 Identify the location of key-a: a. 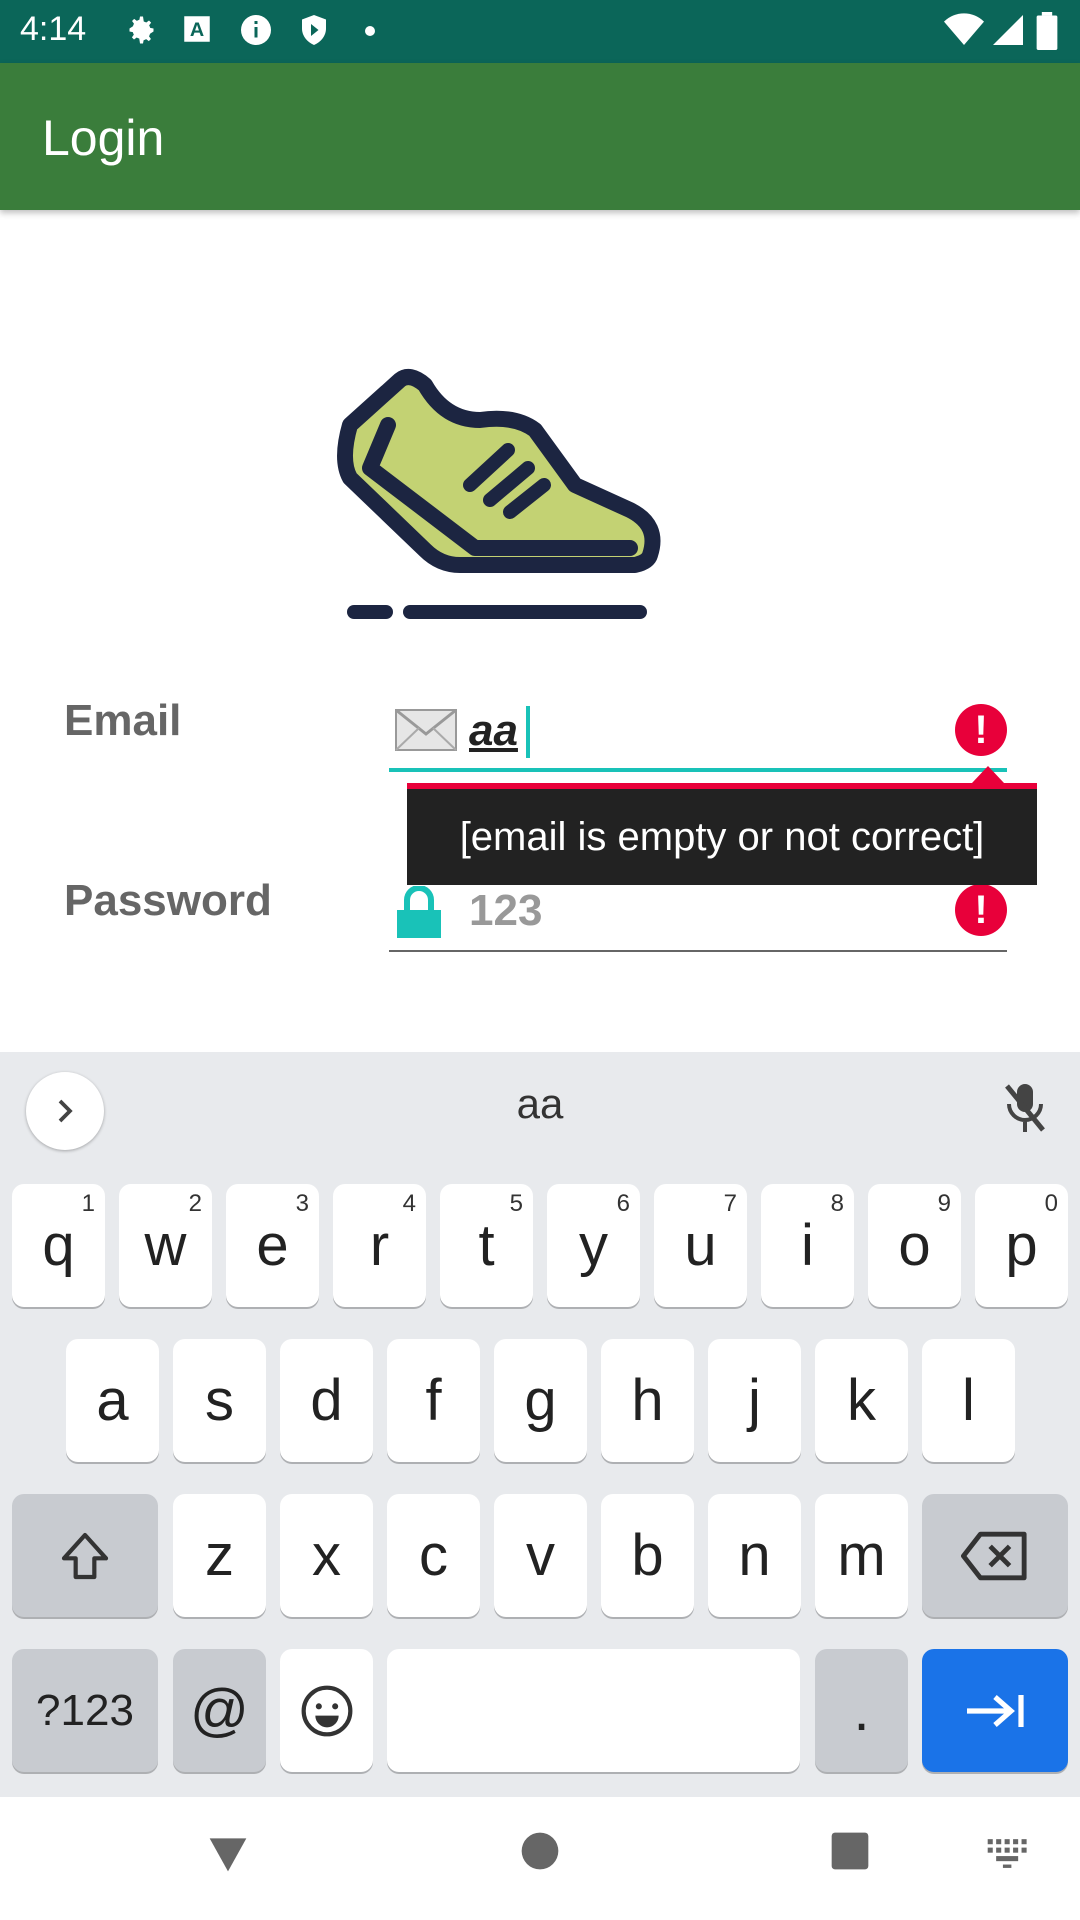
(112, 1400).